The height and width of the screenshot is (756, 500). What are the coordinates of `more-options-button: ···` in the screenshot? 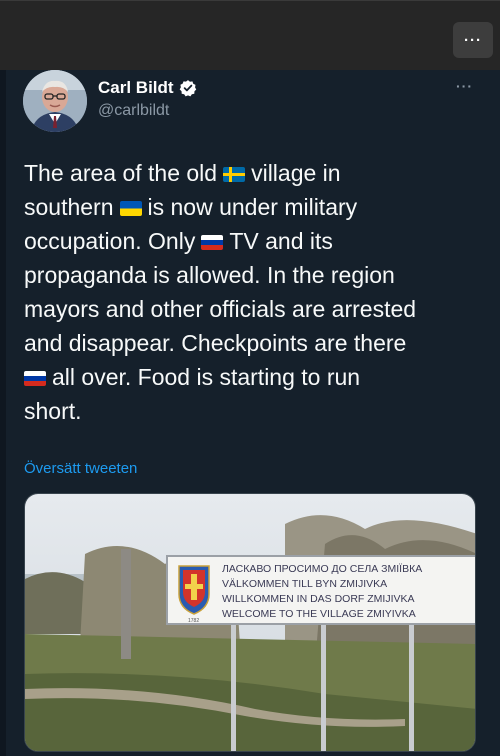 It's located at (473, 40).